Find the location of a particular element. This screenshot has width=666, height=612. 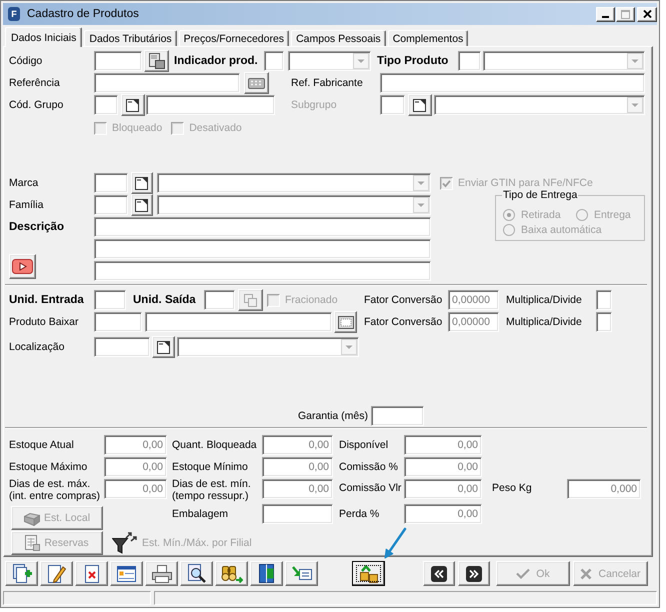

field-label: Peso Kg is located at coordinates (512, 488).